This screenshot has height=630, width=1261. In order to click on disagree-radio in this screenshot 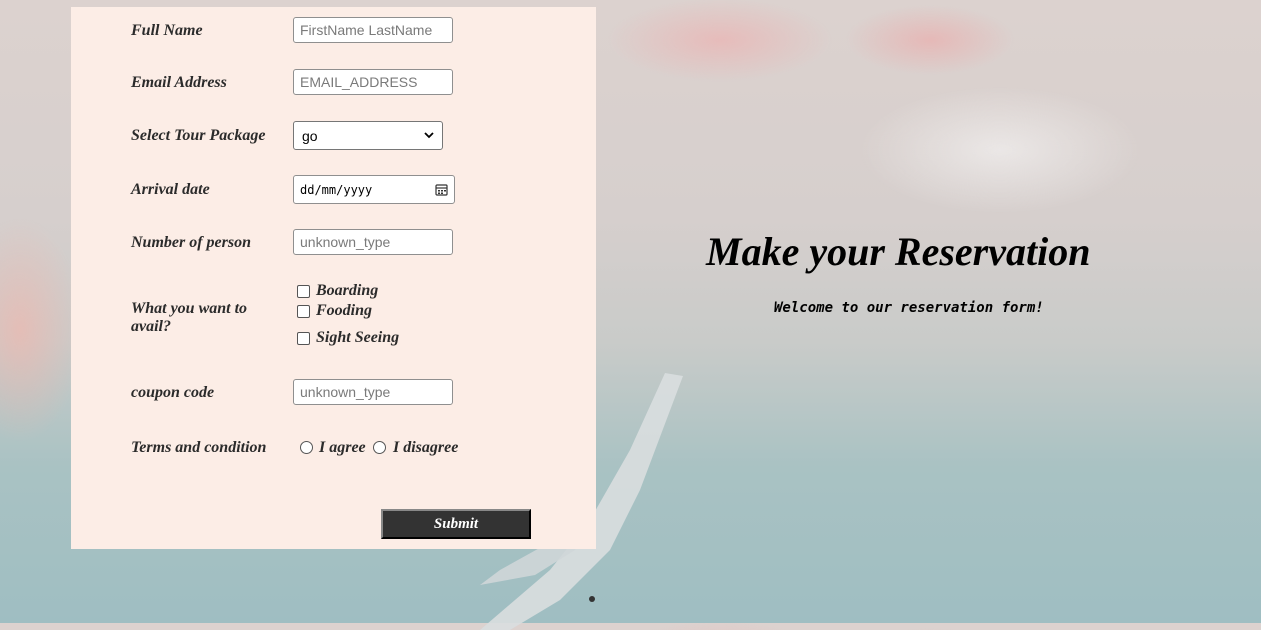, I will do `click(379, 447)`.